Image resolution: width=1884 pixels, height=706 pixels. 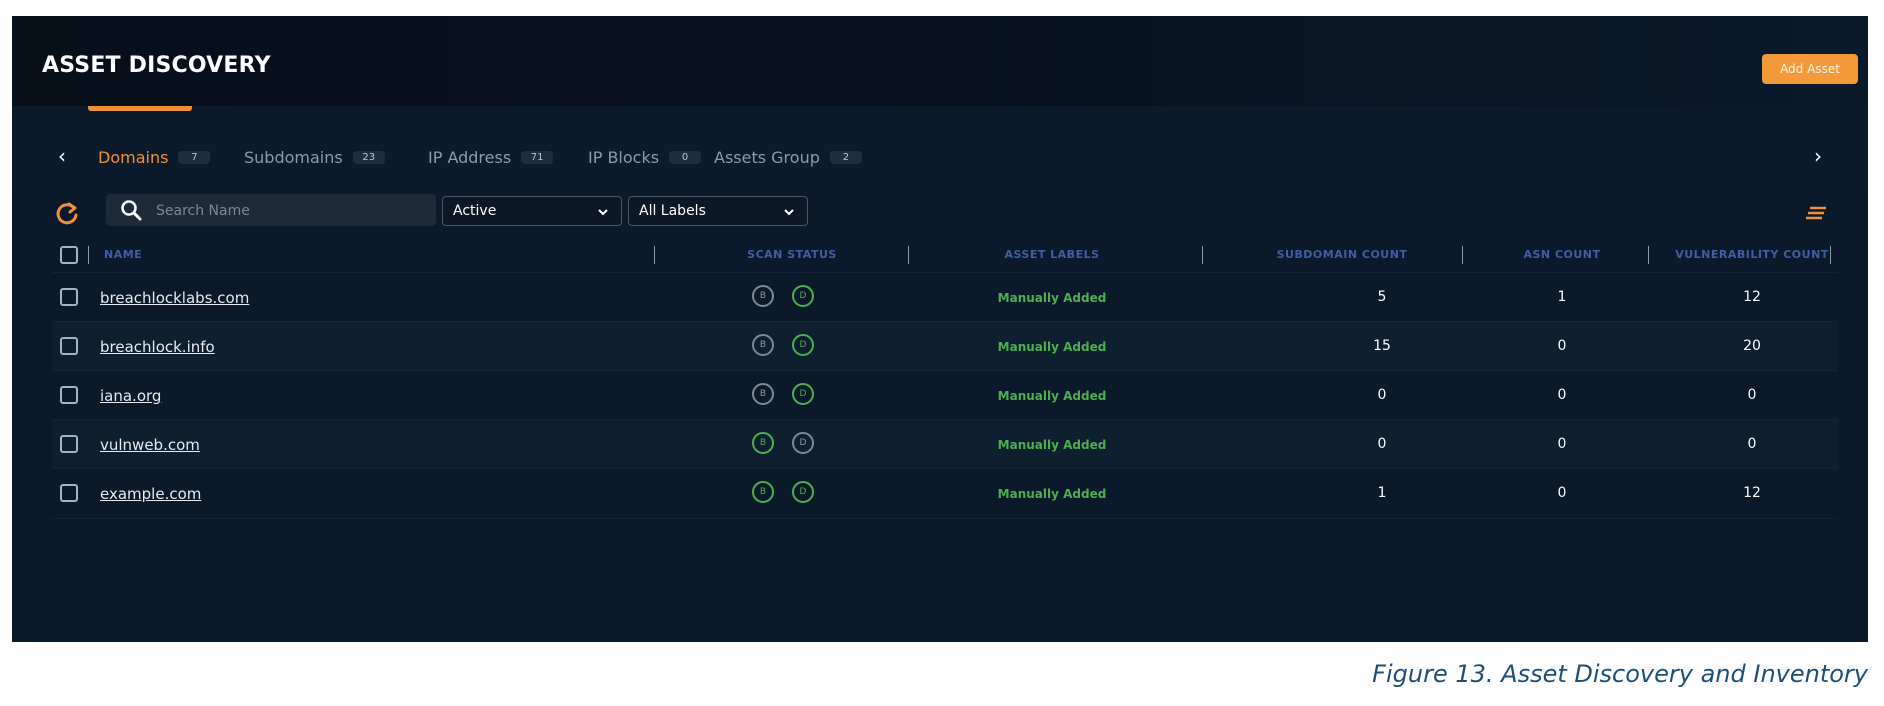 What do you see at coordinates (945, 444) in the screenshot?
I see `table-row: vulnweb.com B D Manually Added 0 0 0` at bounding box center [945, 444].